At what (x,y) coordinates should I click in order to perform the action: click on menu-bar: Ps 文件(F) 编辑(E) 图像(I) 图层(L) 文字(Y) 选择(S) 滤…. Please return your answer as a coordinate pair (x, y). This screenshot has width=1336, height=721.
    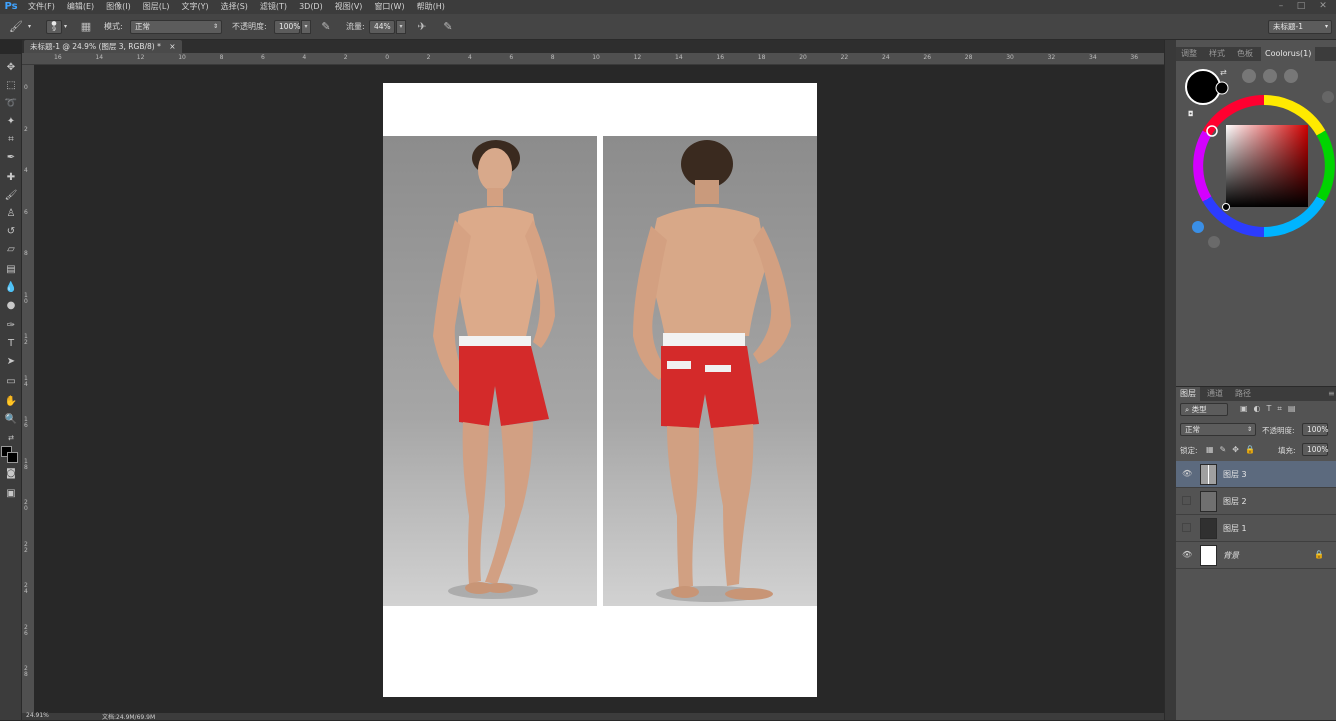
    Looking at the image, I should click on (668, 7).